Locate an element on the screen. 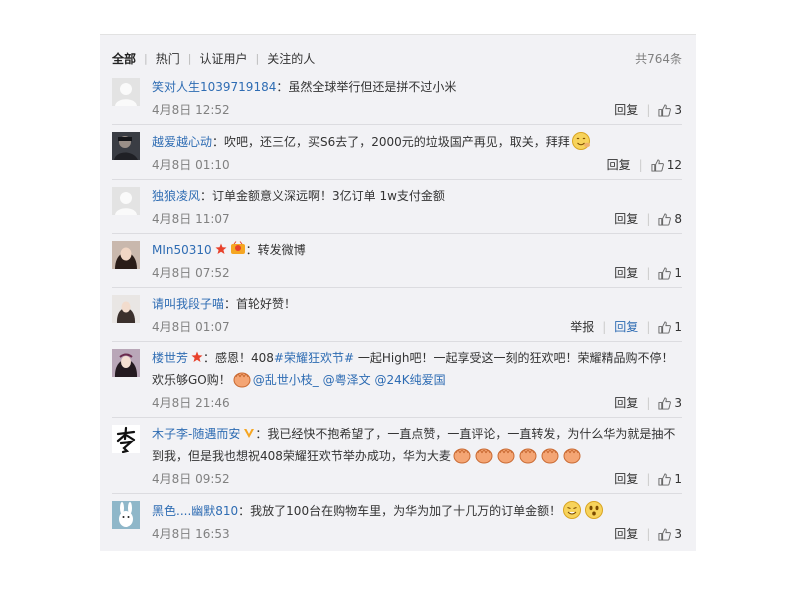 The image size is (800, 600). comment-text: ：我放了100台在购物车里，为华为加了十几万的订单金额！ is located at coordinates (400, 511).